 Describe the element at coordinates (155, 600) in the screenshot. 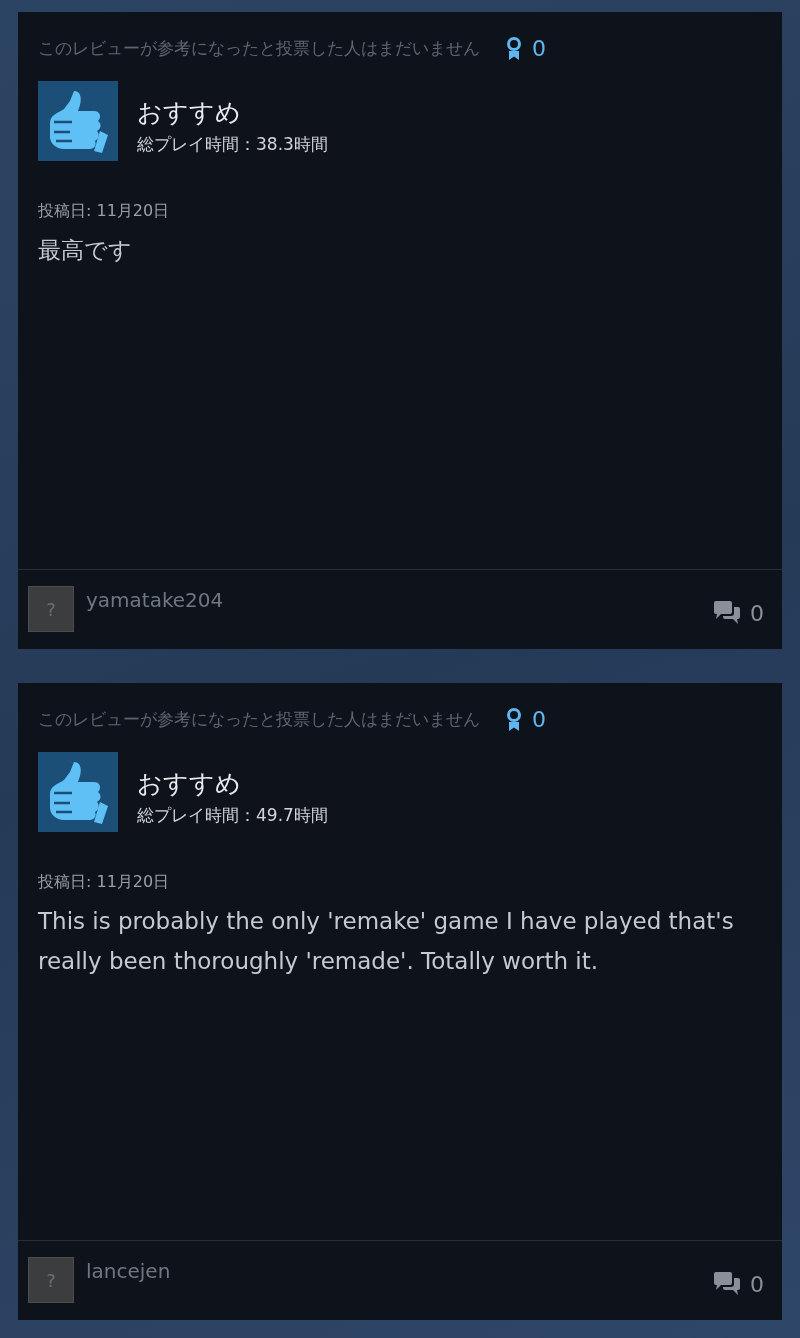

I see `author-name: yamatake204` at that location.